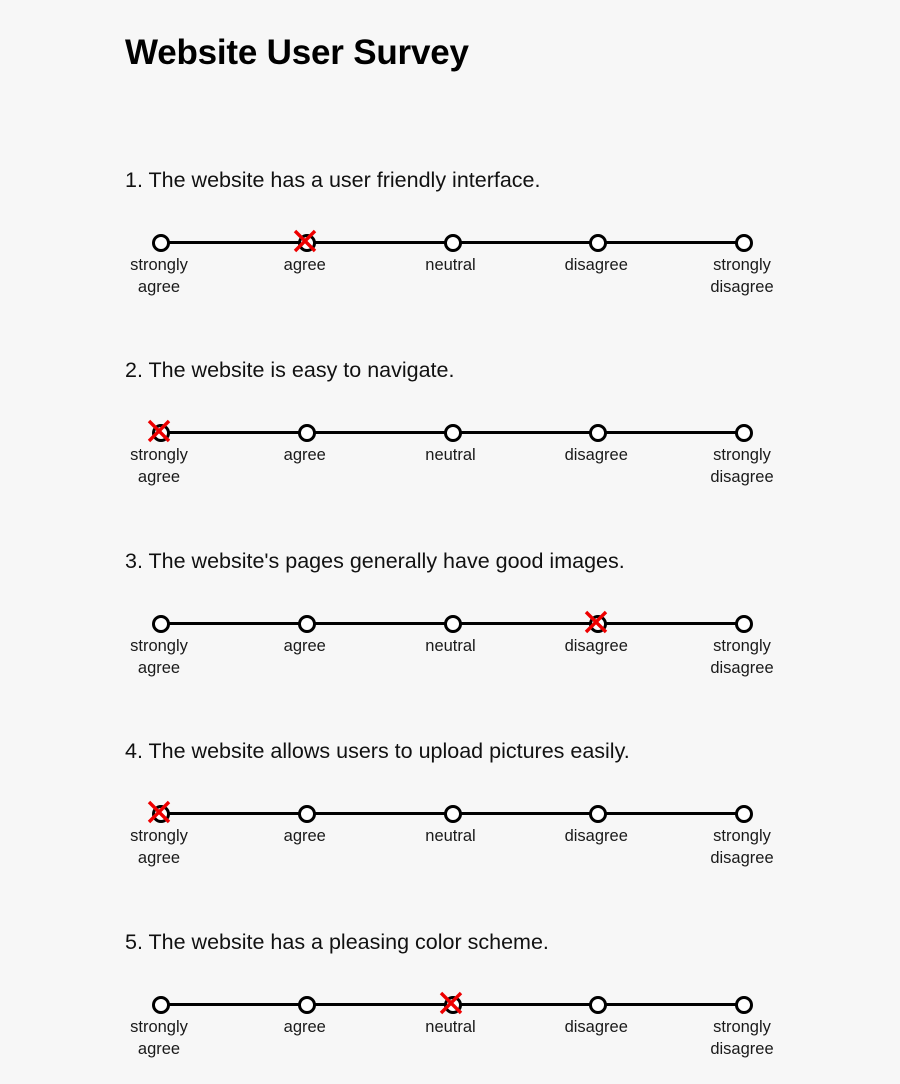  What do you see at coordinates (290, 370) in the screenshot?
I see `question-text: 2. The website is easy to navigate.` at bounding box center [290, 370].